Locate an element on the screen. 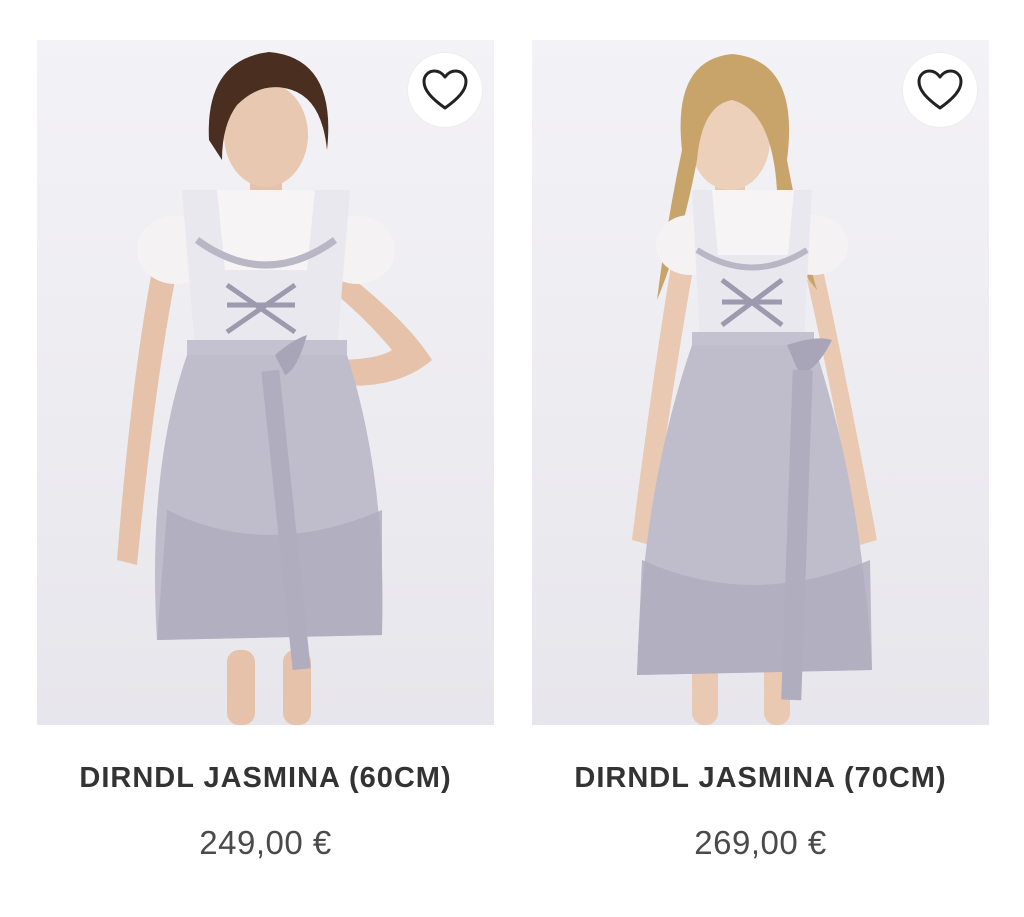  product-price: 269,00 € is located at coordinates (760, 842).